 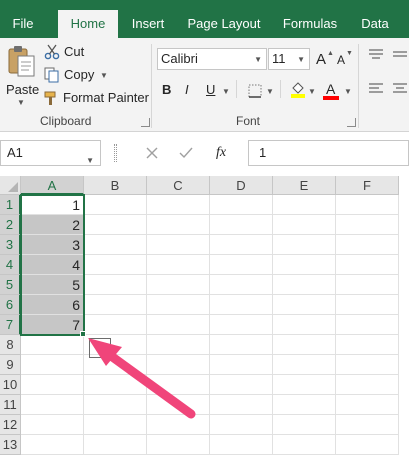 I want to click on column-header-a: A, so click(x=52, y=185).